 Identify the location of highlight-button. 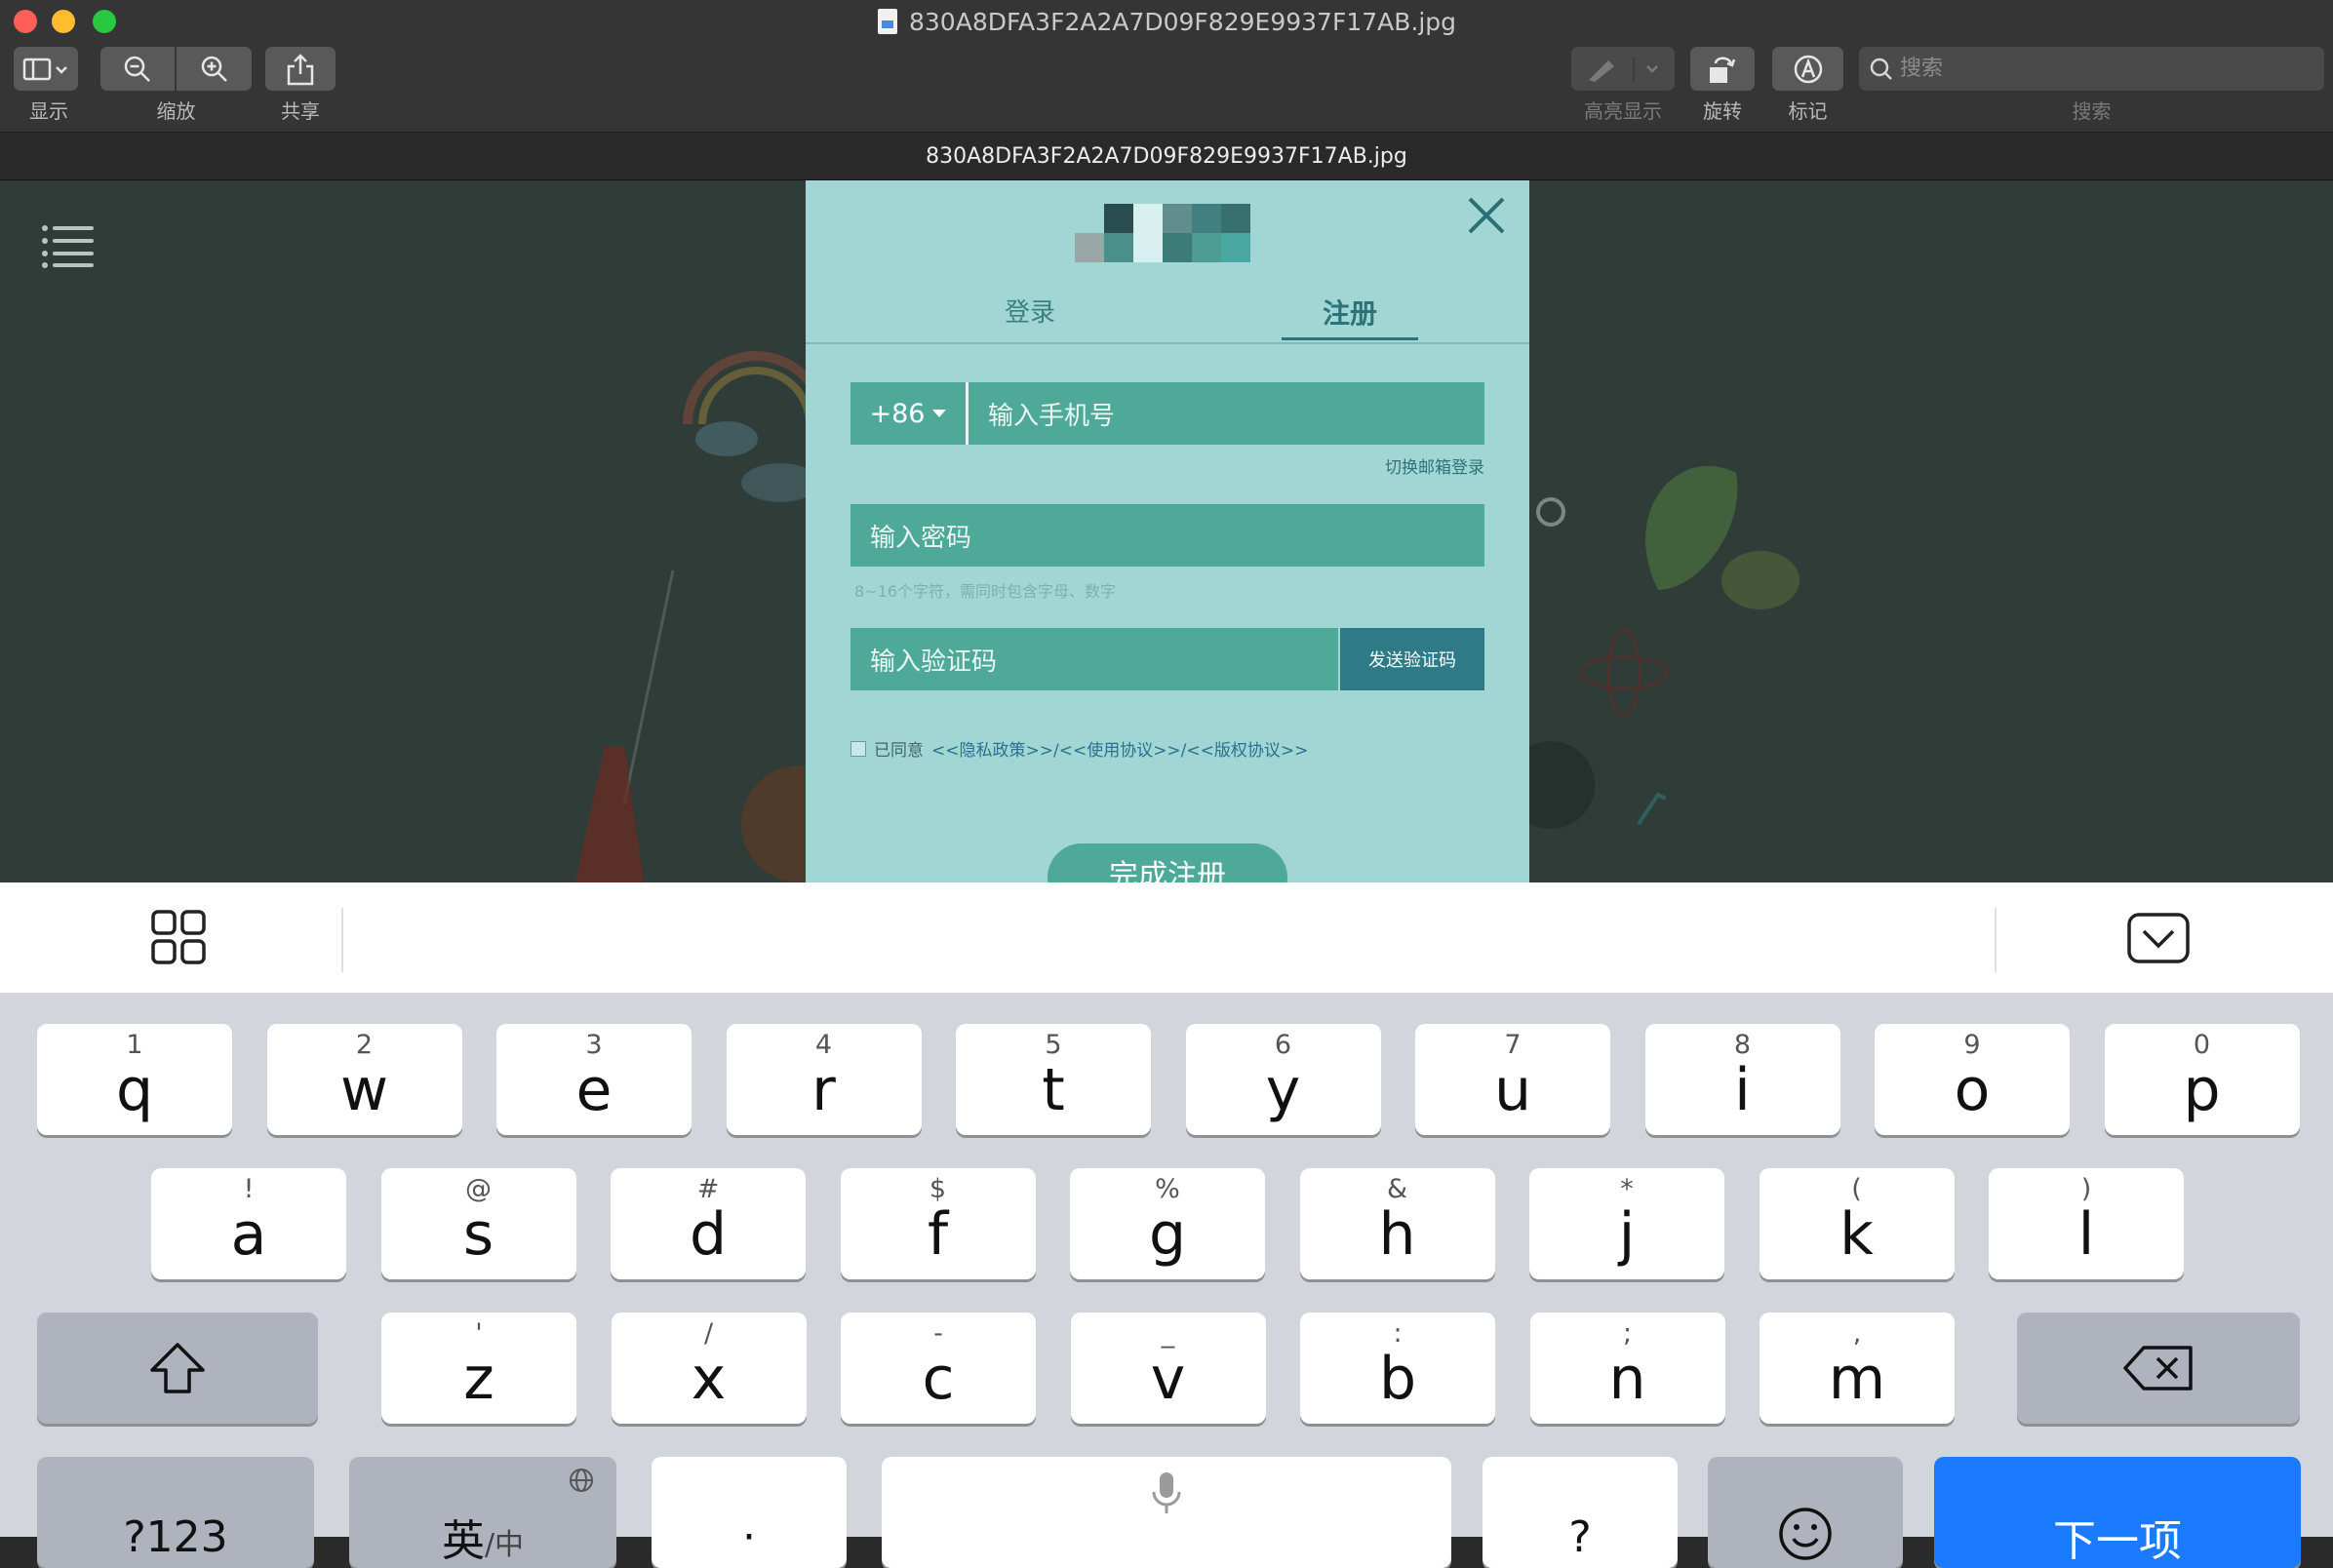
(1623, 69).